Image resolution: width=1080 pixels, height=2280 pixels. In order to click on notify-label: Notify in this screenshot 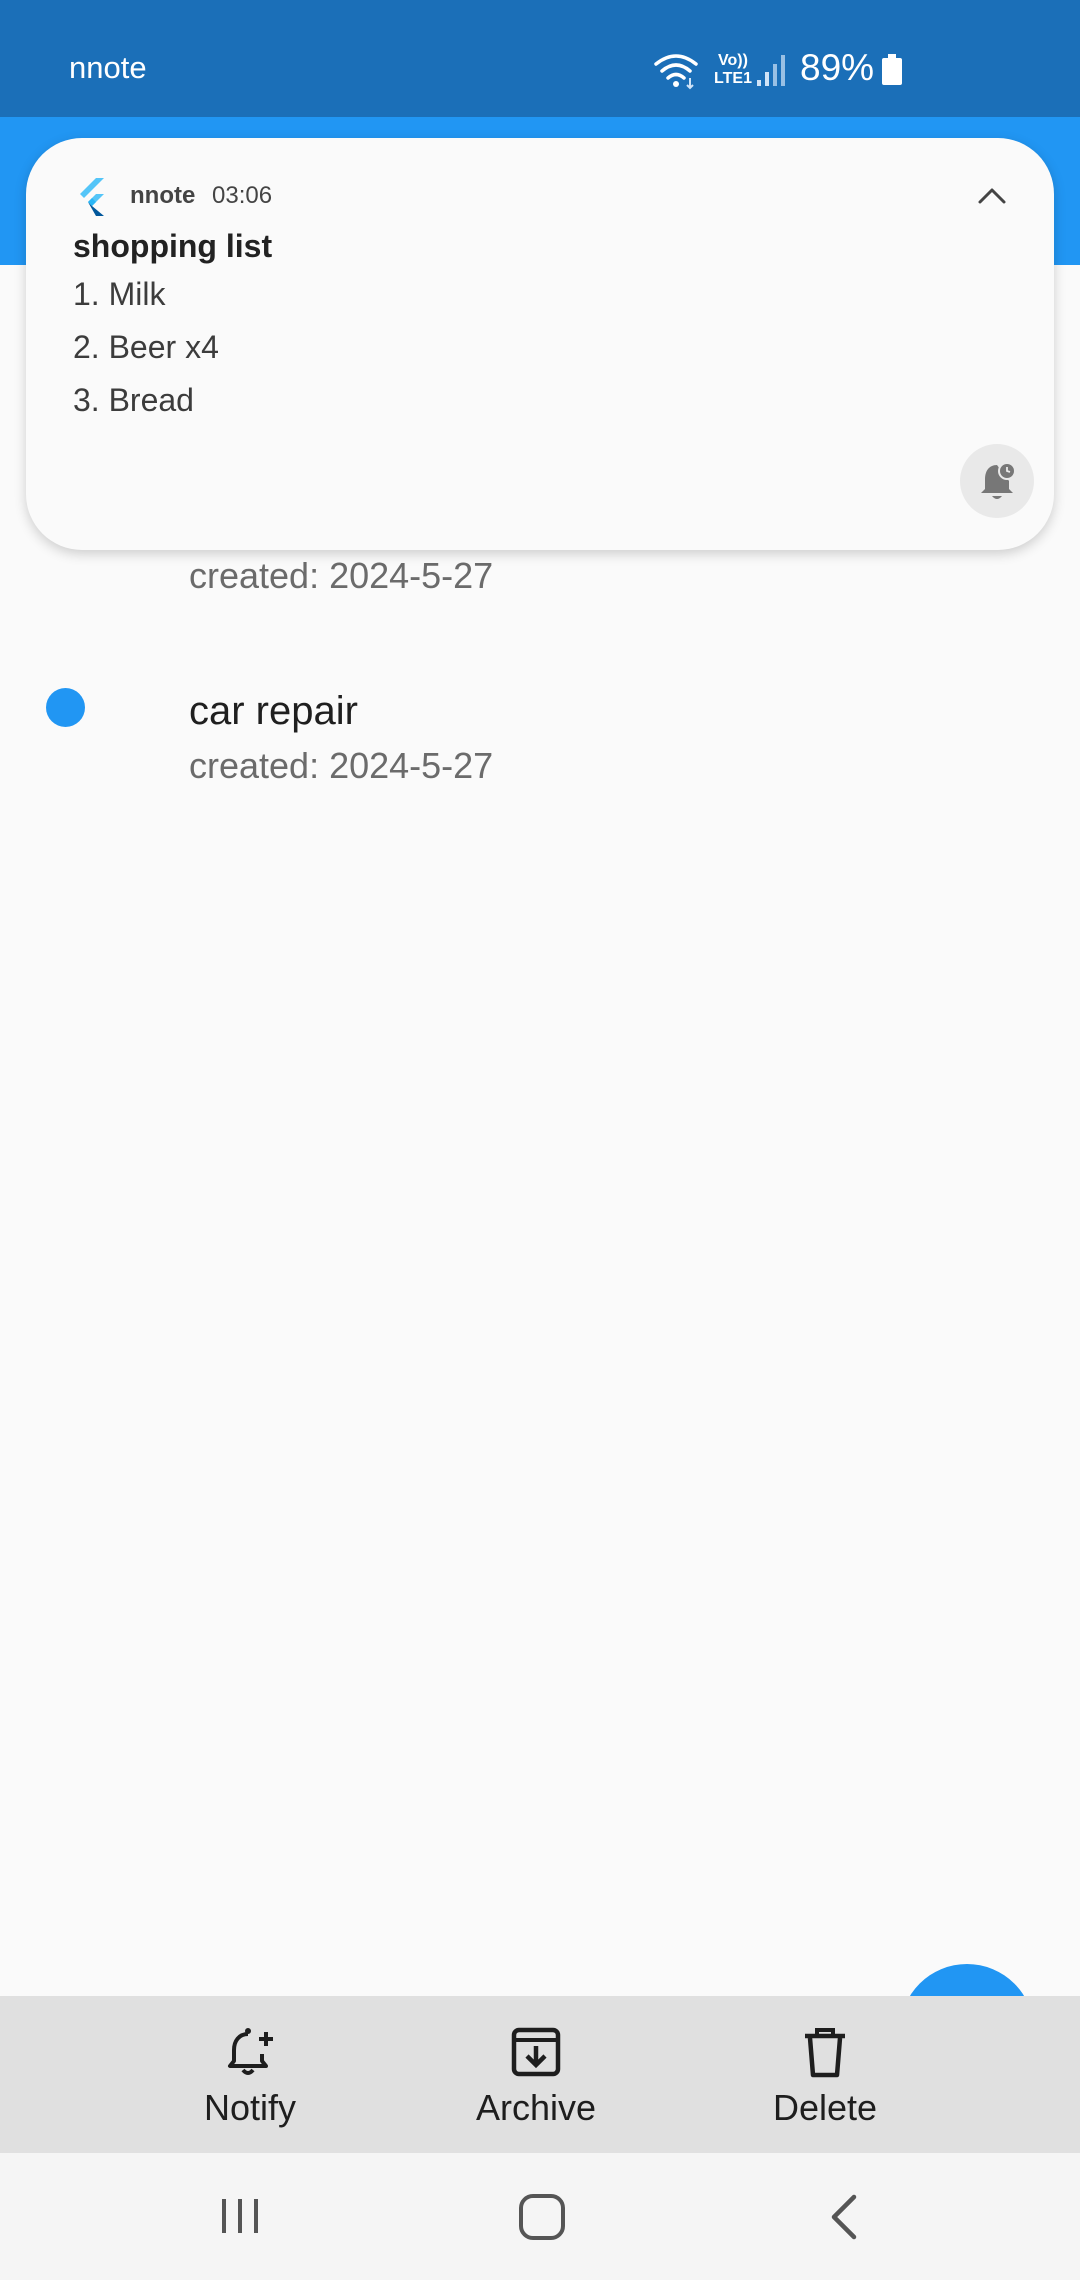, I will do `click(250, 2107)`.